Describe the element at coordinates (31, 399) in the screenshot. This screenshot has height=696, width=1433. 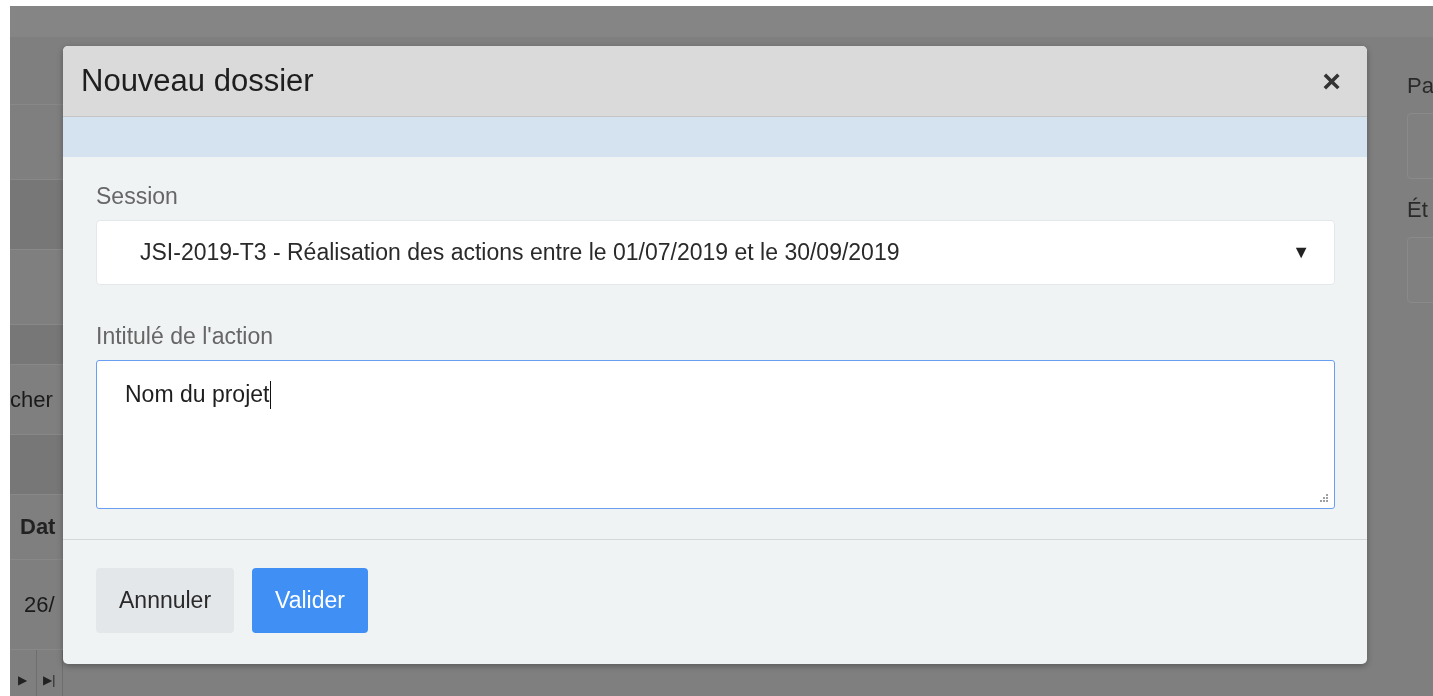
I see `button-label: cher` at that location.